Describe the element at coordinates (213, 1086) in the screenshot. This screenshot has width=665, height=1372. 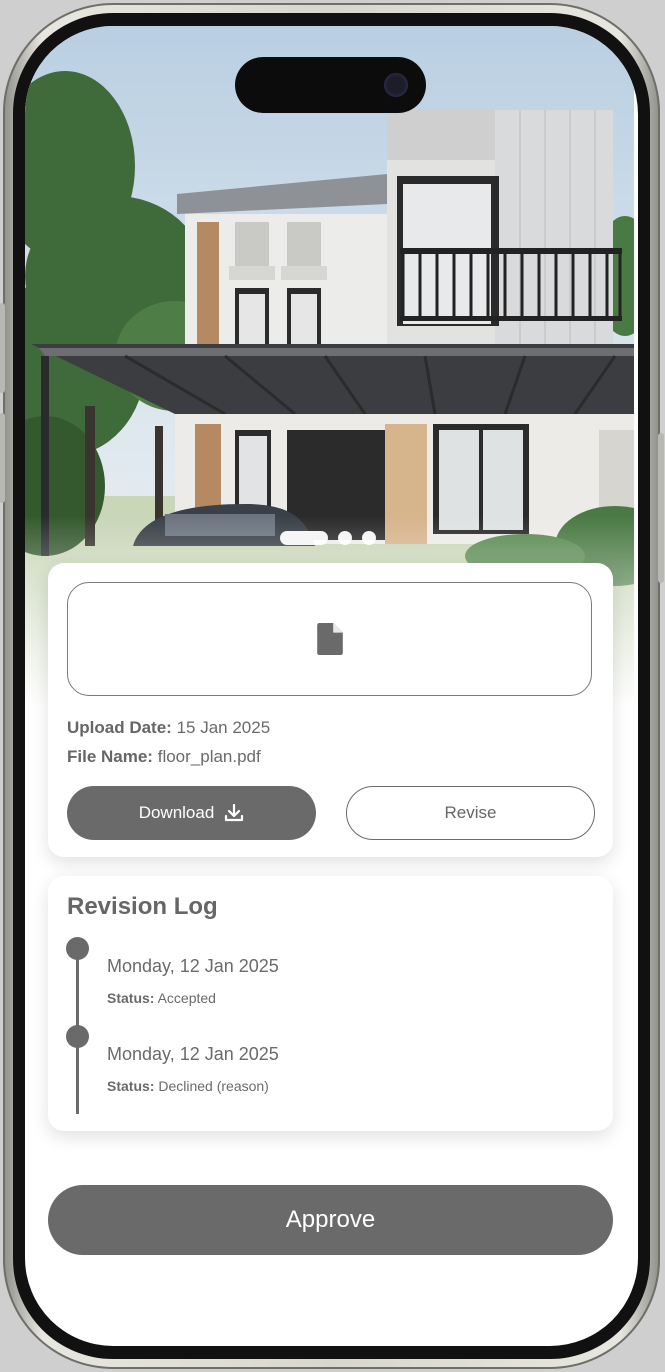
I see `status-value: Declined (reason)` at that location.